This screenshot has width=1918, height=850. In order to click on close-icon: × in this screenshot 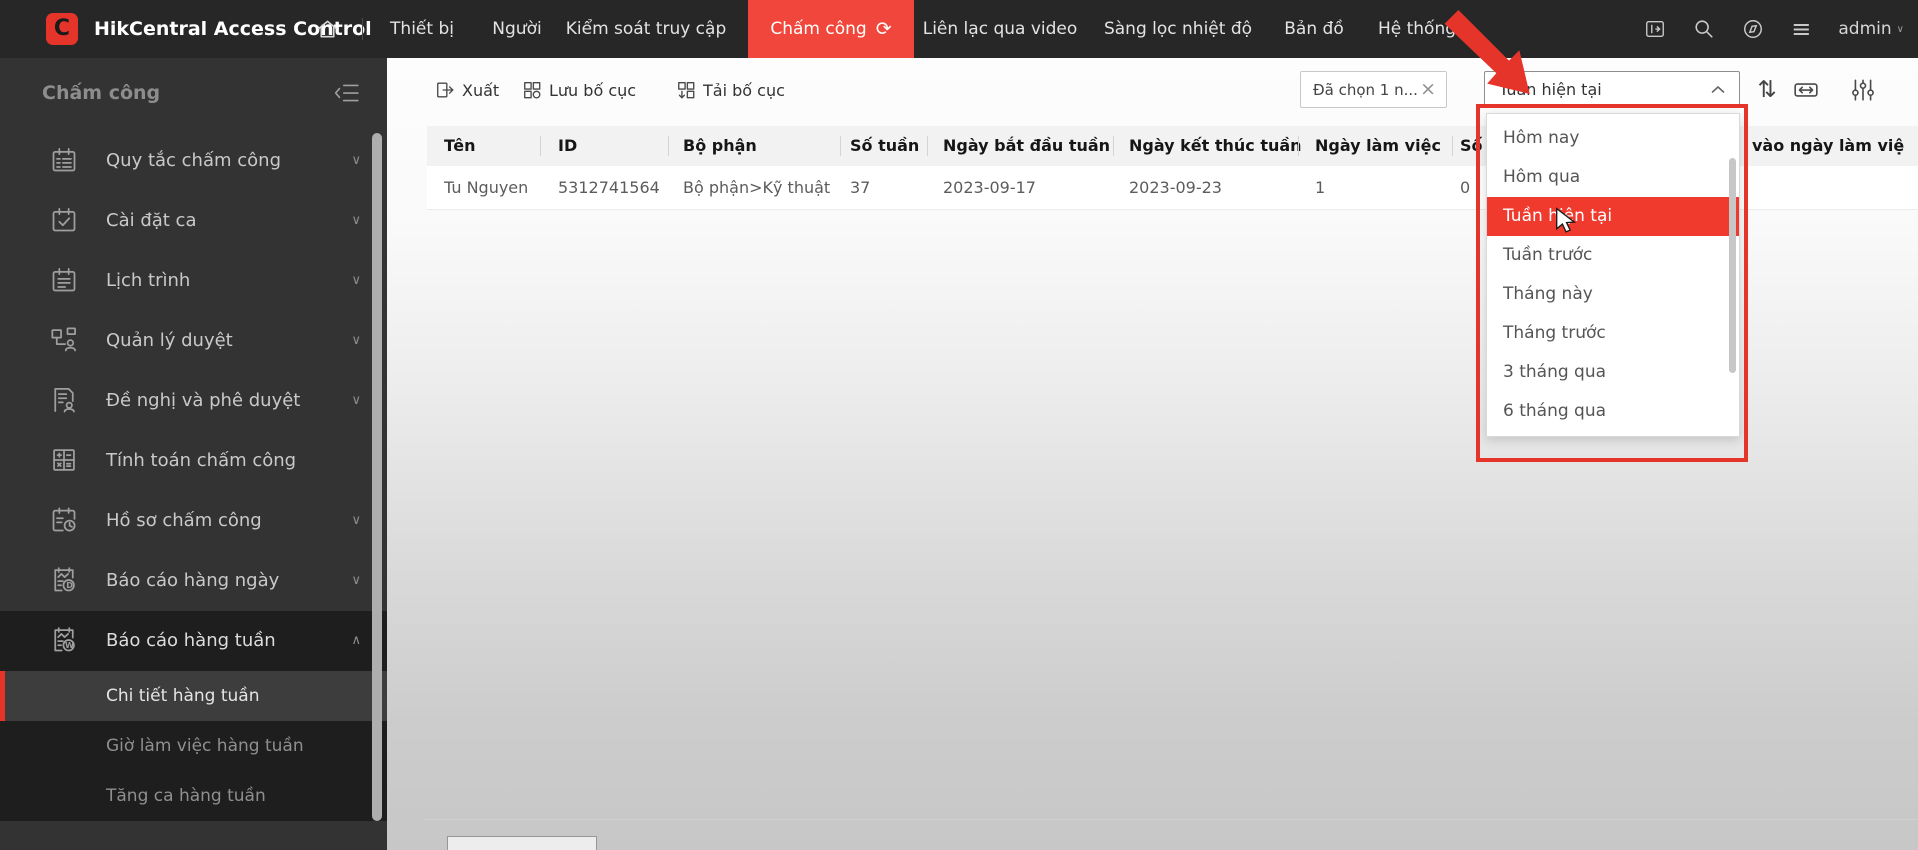, I will do `click(1428, 89)`.